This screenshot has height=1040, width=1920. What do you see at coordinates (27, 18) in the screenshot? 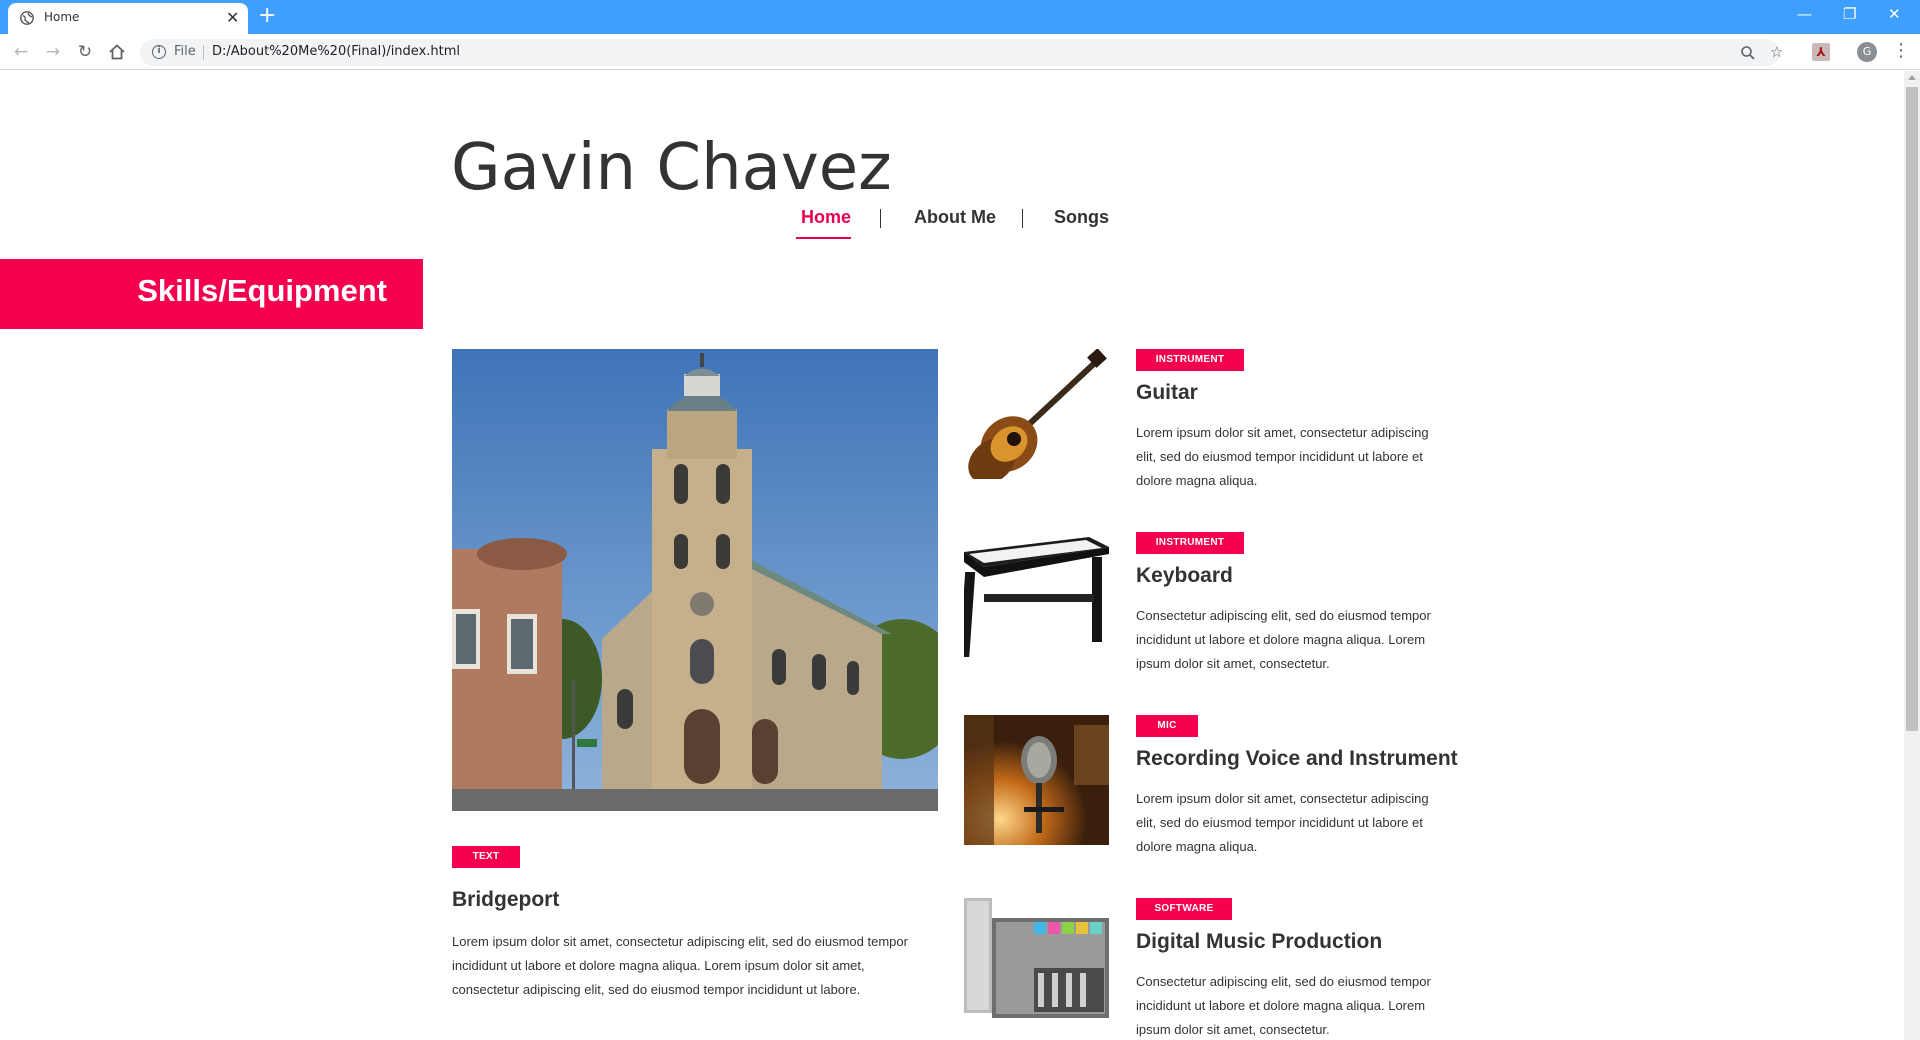
I see `globe-icon` at bounding box center [27, 18].